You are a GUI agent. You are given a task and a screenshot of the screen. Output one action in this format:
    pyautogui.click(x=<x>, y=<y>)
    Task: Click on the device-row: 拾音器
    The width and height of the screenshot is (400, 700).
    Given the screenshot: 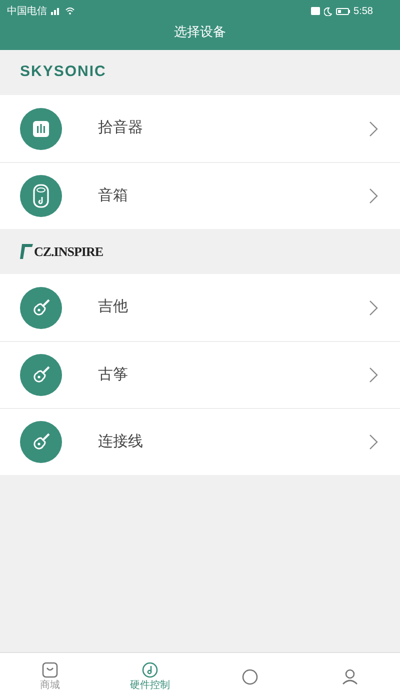 What is the action you would take?
    pyautogui.click(x=200, y=128)
    